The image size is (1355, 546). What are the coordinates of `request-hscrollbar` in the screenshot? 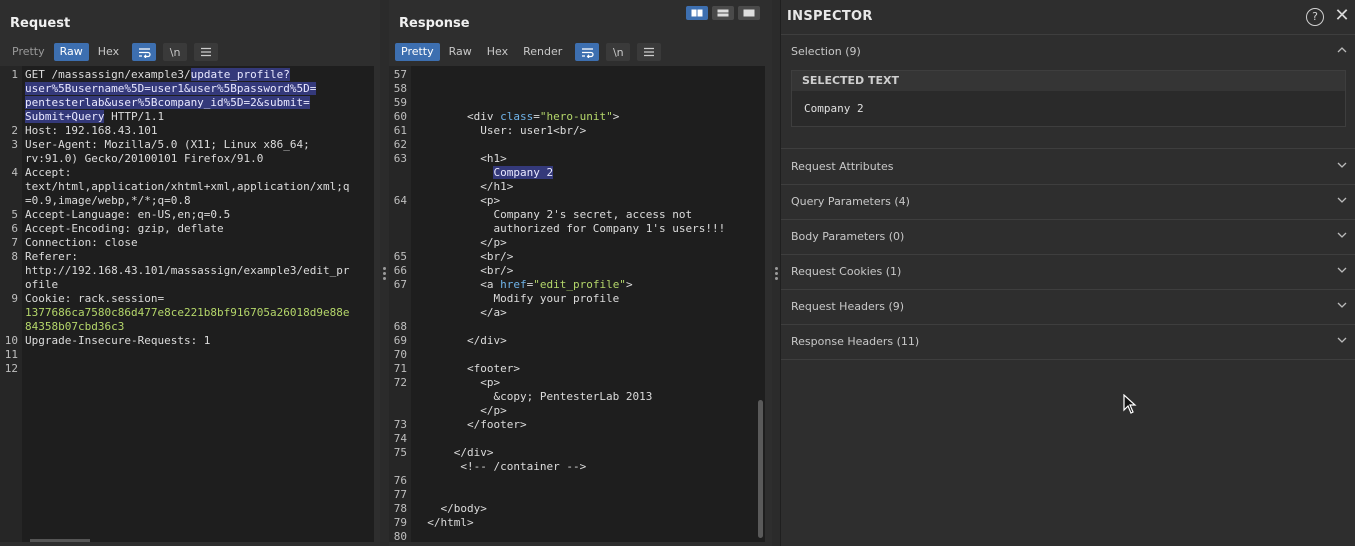 It's located at (60, 540).